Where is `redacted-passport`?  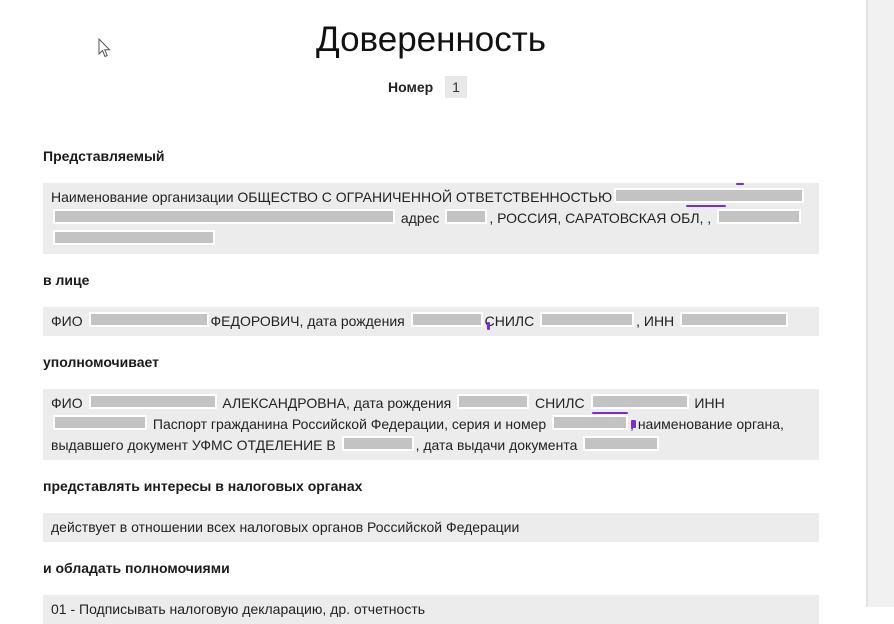
redacted-passport is located at coordinates (590, 422).